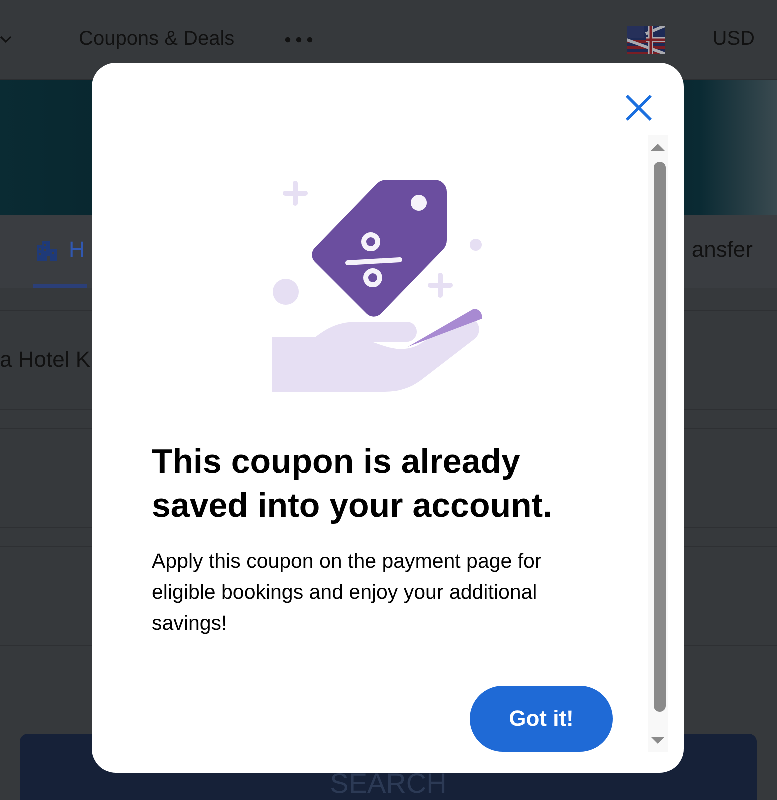 This screenshot has height=800, width=777. I want to click on more-icon, so click(298, 39).